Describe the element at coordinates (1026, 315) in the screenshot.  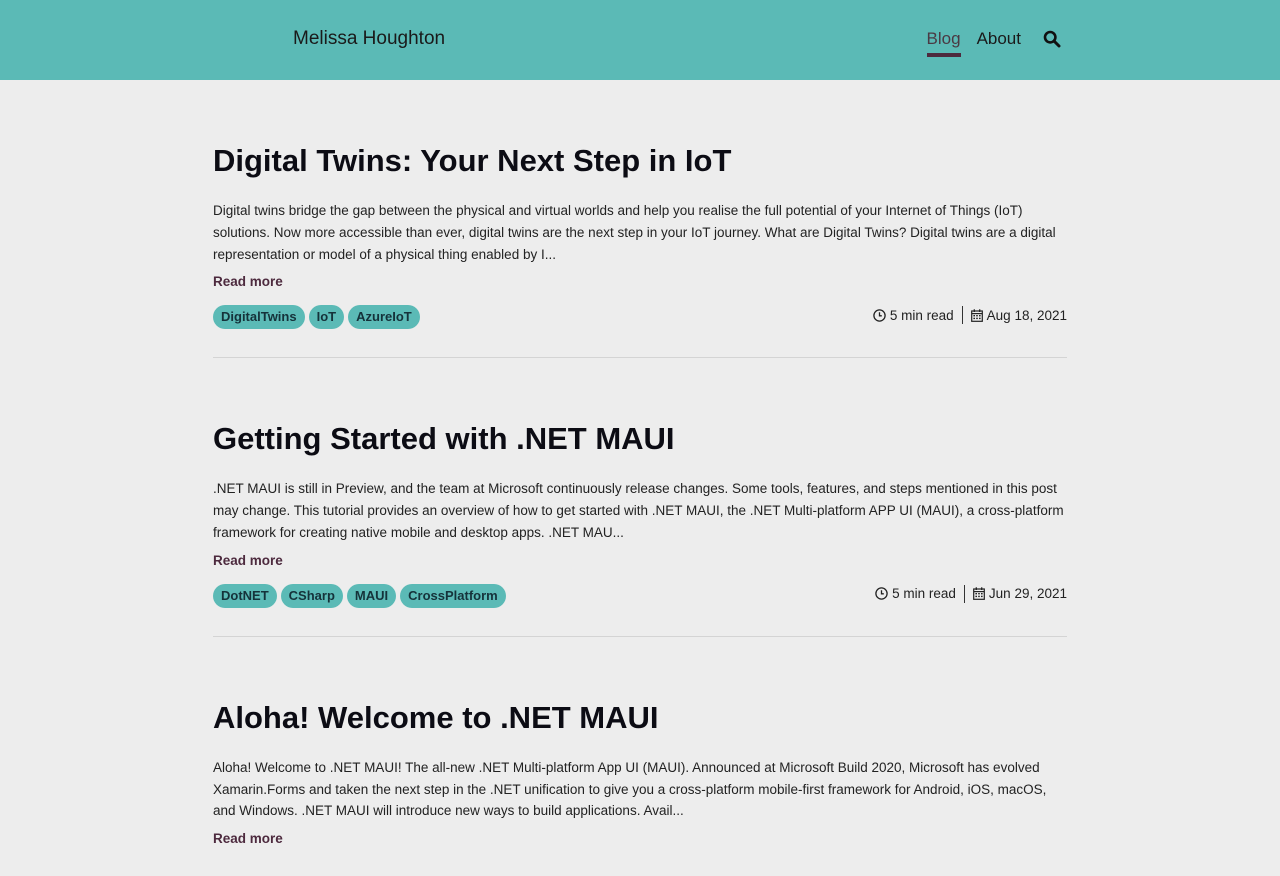
I see `post-date: Aug 18, 2021` at that location.